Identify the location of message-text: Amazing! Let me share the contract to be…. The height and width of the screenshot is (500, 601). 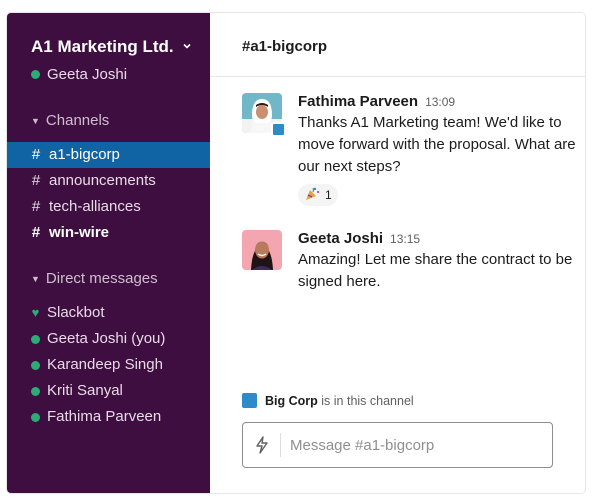
(435, 270).